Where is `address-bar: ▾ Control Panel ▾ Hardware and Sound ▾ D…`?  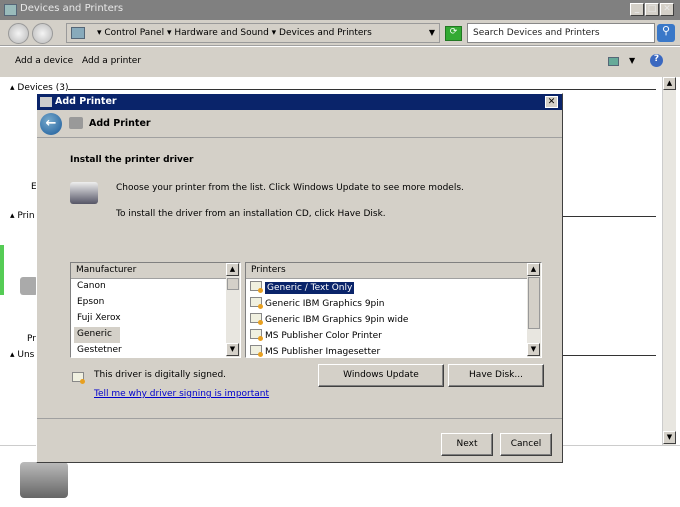 address-bar: ▾ Control Panel ▾ Hardware and Sound ▾ D… is located at coordinates (253, 33).